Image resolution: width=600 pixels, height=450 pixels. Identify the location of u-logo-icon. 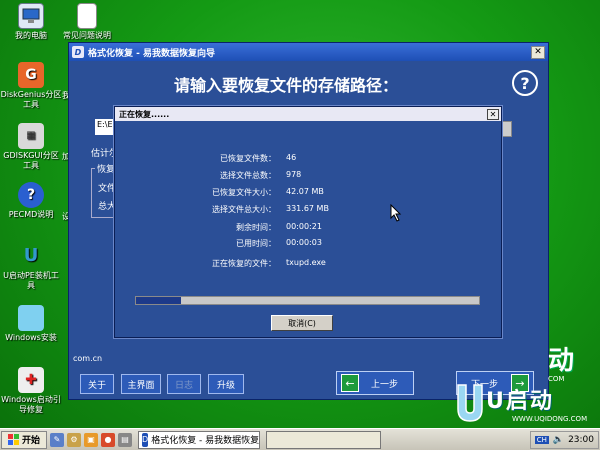
(470, 403).